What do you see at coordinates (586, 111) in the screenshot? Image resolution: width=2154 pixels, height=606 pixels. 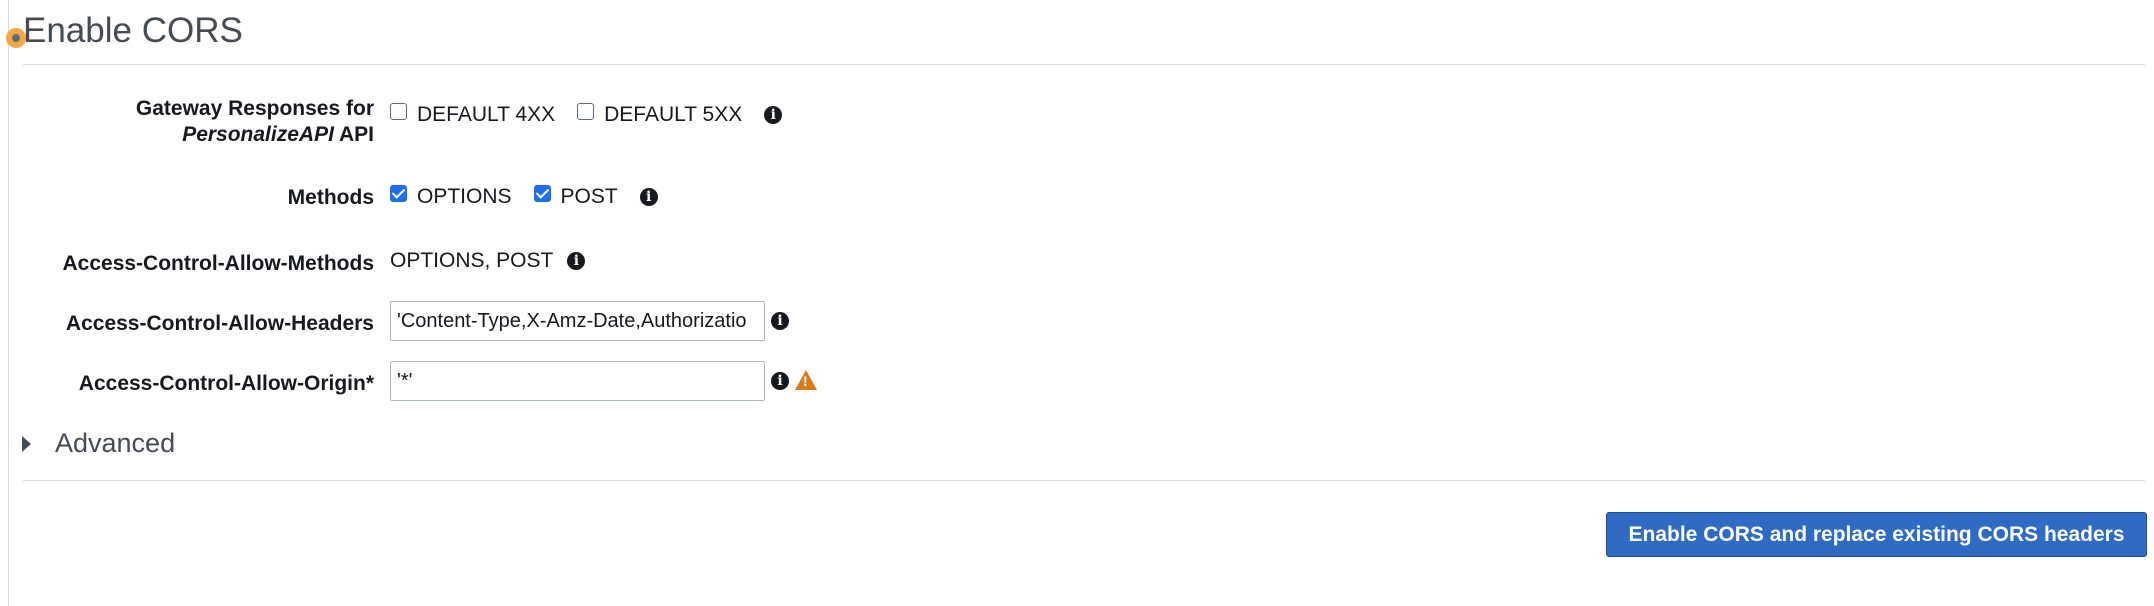 I see `default-5xx-checkbox` at bounding box center [586, 111].